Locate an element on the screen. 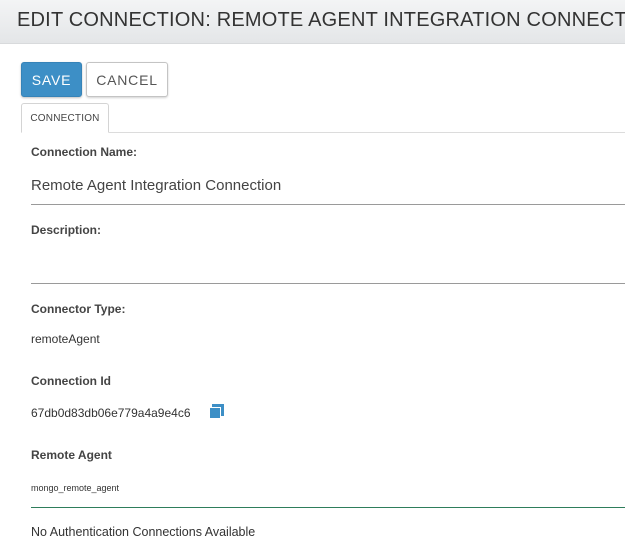 This screenshot has height=555, width=625. connection-id-label: Connection Id is located at coordinates (71, 381).